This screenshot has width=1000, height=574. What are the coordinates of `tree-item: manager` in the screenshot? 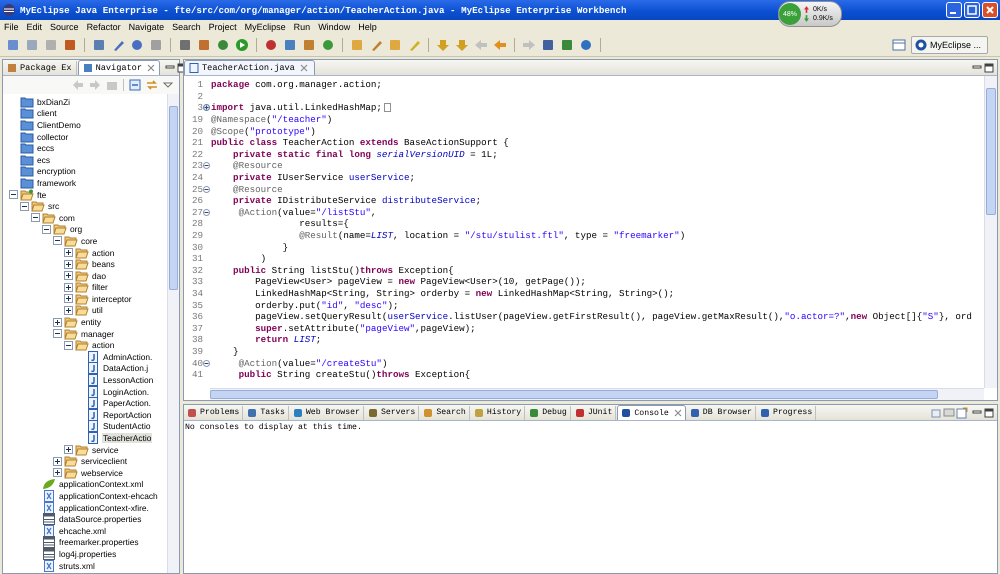 It's located at (98, 333).